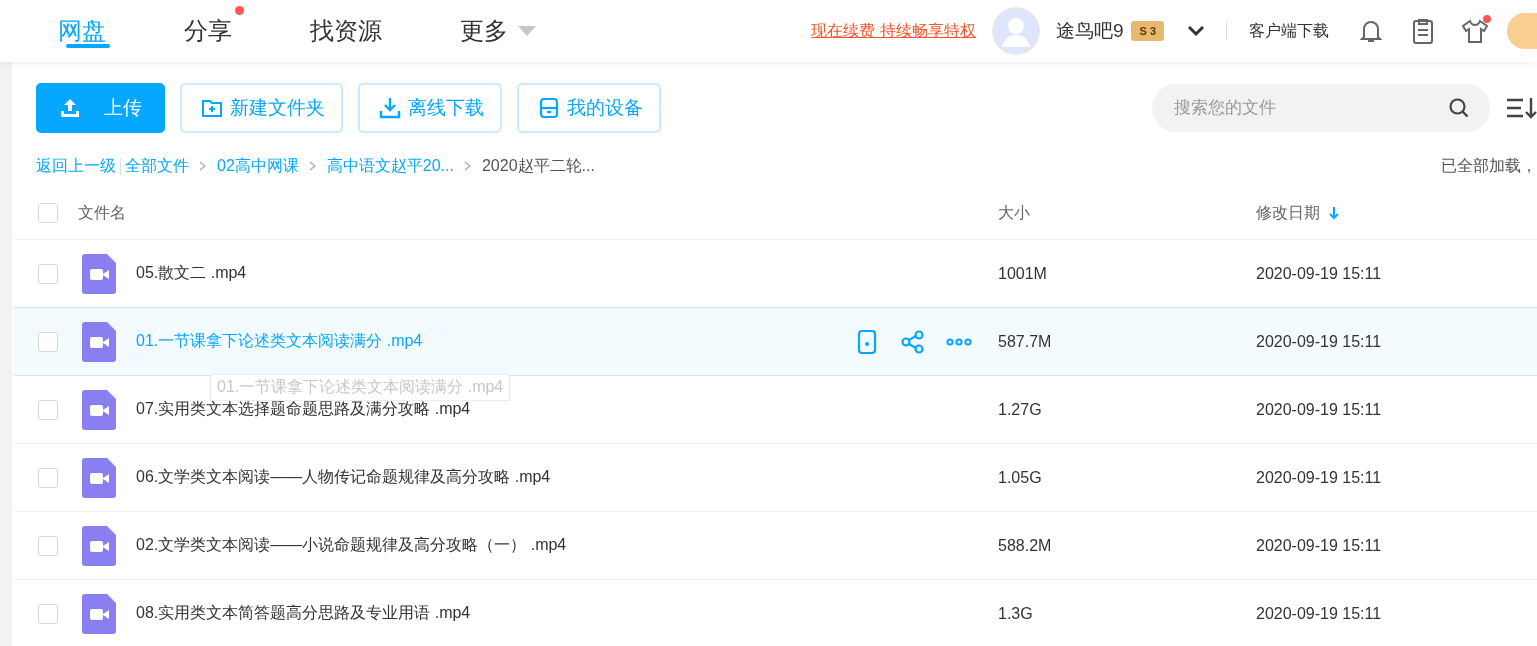 This screenshot has height=646, width=1537. I want to click on caret-icon, so click(527, 31).